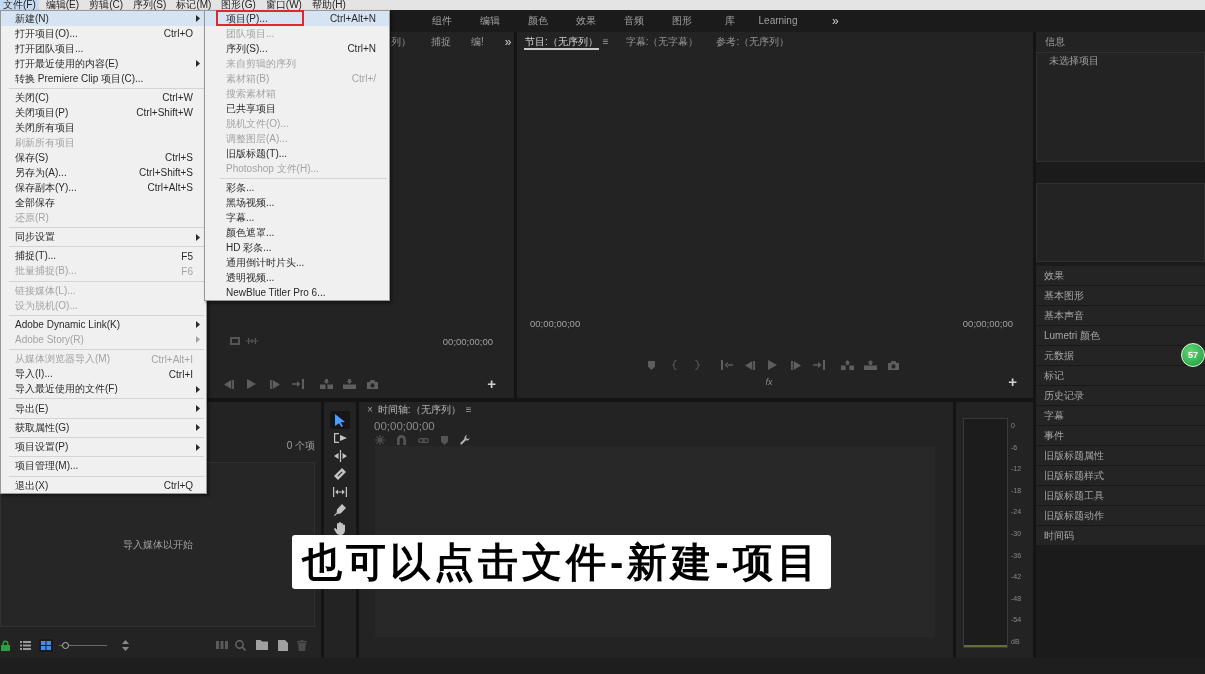 The height and width of the screenshot is (674, 1205). I want to click on menu-item: 导入(I)... Ctrl+I, so click(103, 374).